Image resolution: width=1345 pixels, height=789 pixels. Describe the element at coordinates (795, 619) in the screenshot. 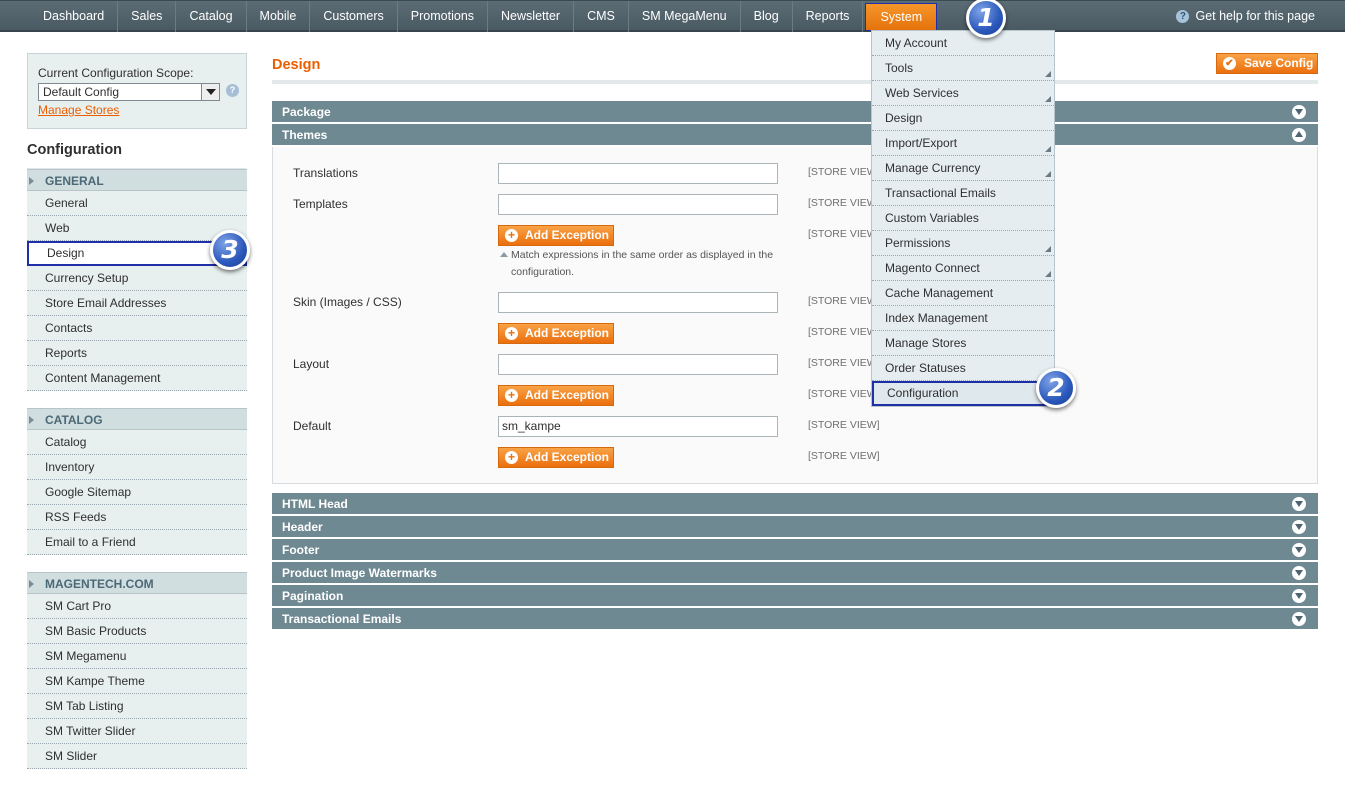

I see `section-transactional-emails: Transactional Emails` at that location.